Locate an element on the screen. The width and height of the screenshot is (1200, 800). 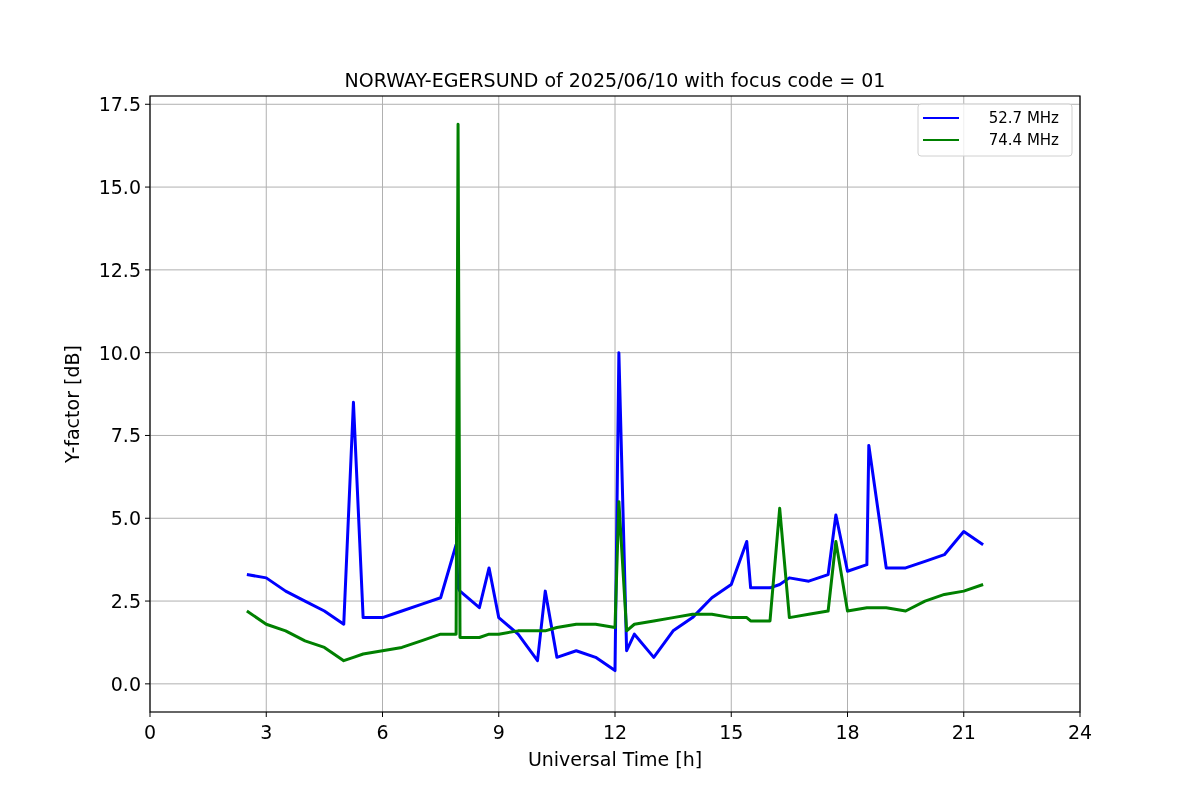
x-tick-label: 6 is located at coordinates (382, 732).